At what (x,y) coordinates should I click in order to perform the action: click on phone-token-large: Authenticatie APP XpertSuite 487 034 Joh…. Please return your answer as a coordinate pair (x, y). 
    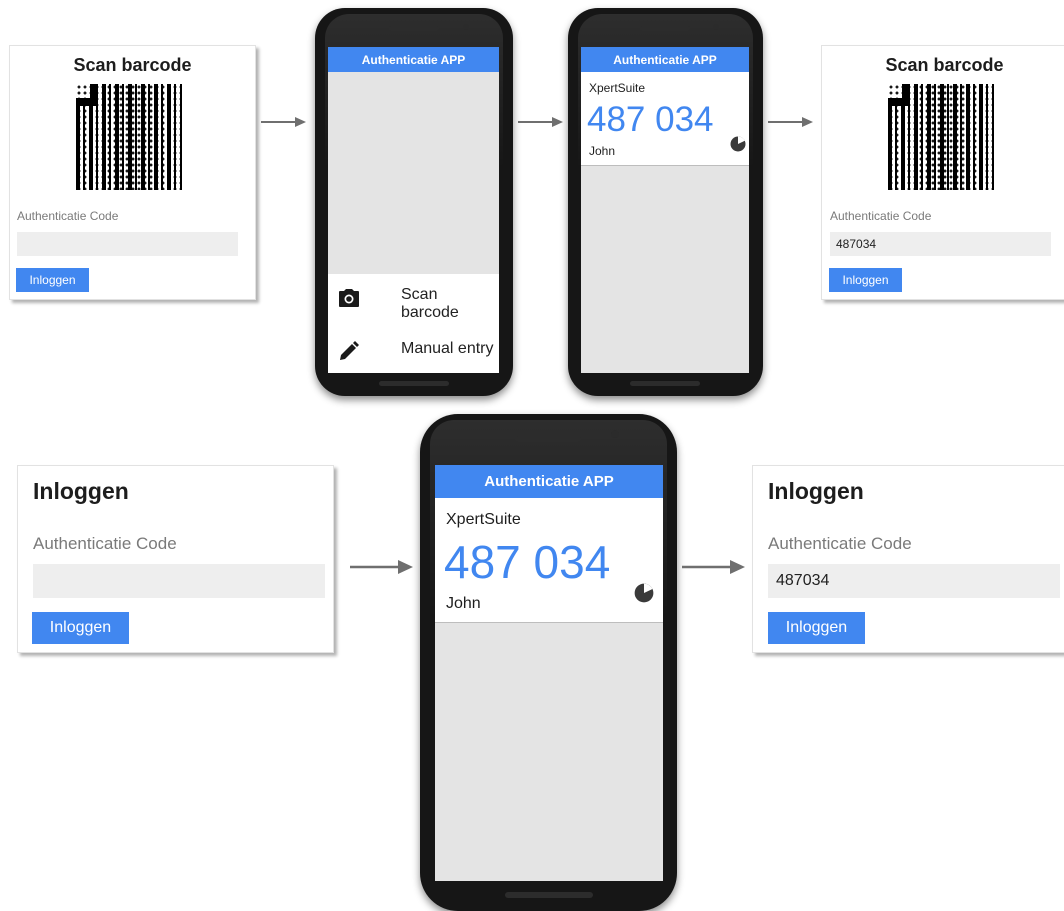
    Looking at the image, I should click on (548, 662).